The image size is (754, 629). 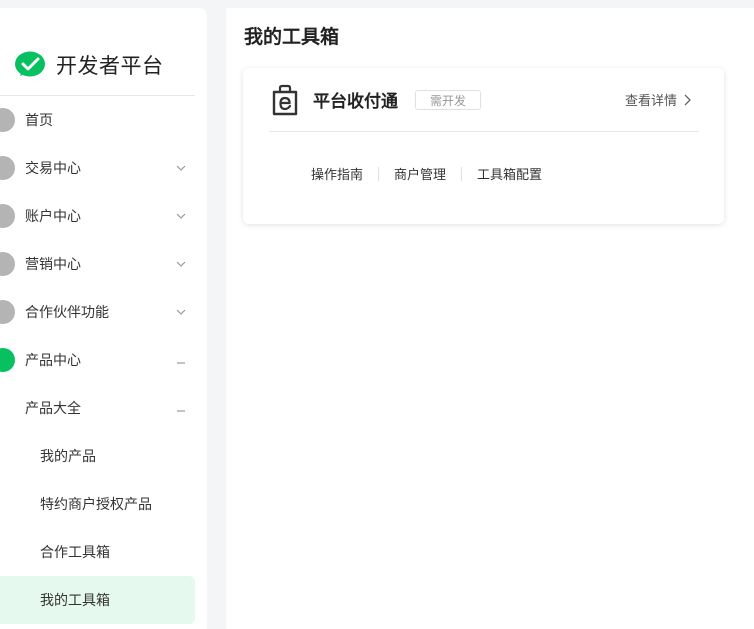 I want to click on brand-logo: 开发者平台, so click(x=89, y=65).